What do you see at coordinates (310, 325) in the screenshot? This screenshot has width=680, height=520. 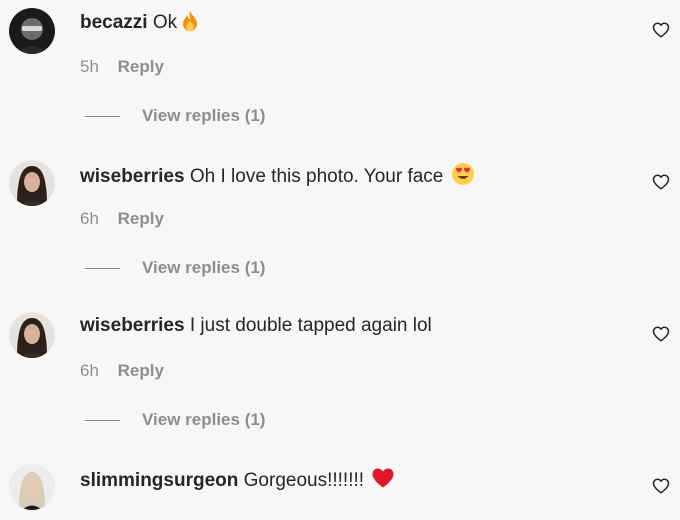 I see `comment-text: I just double tapped again lol` at bounding box center [310, 325].